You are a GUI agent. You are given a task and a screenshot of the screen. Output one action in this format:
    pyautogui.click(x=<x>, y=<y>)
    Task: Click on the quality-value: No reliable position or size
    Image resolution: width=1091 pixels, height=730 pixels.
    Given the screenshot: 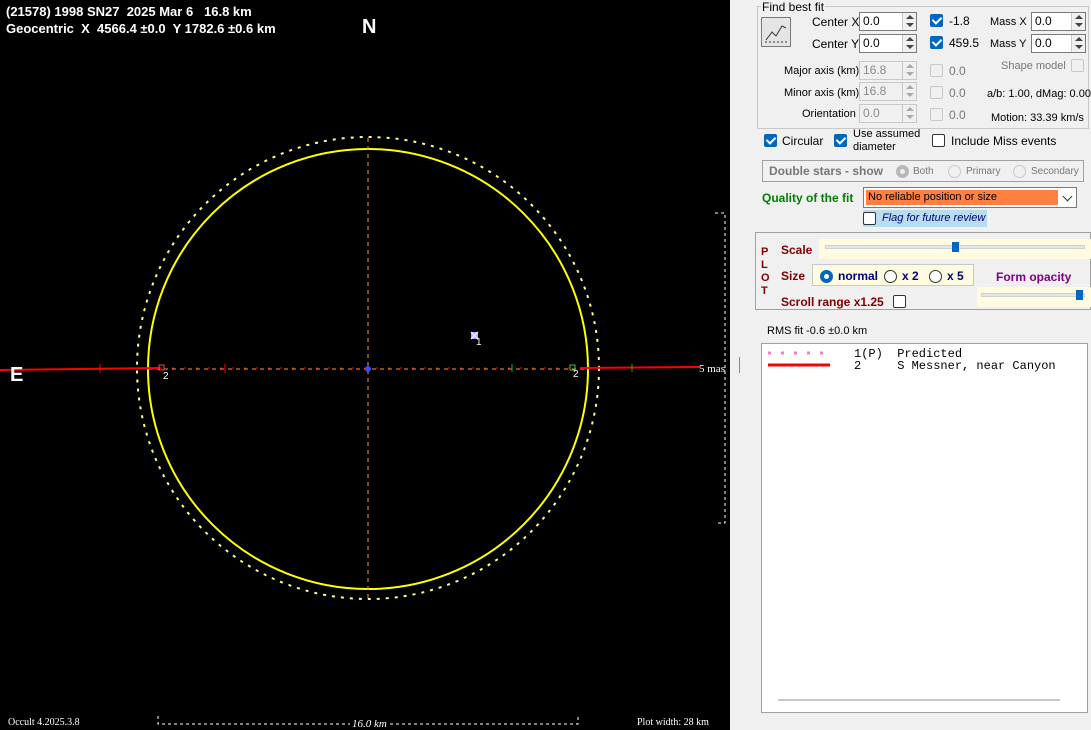 What is the action you would take?
    pyautogui.click(x=962, y=197)
    